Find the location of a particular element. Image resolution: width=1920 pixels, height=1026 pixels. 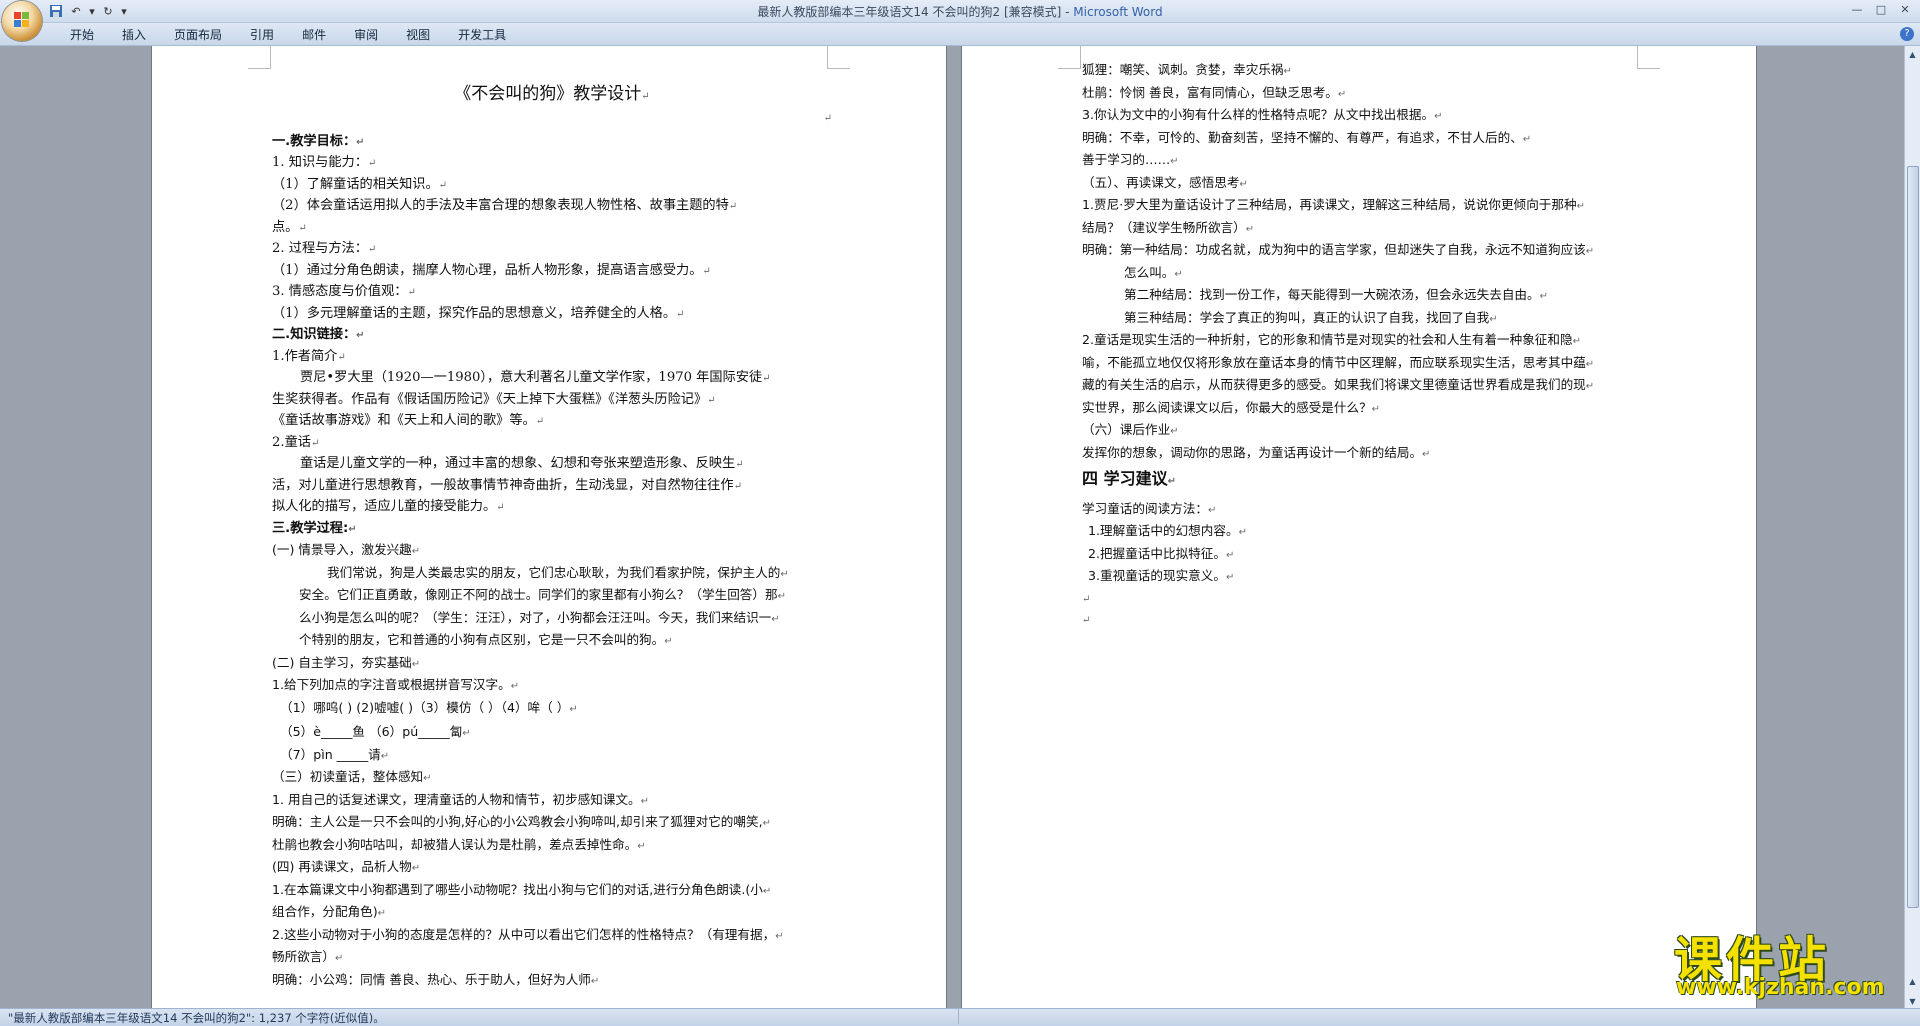

page-title: 《不会叫的狗》教学设计↵ is located at coordinates (552, 94).